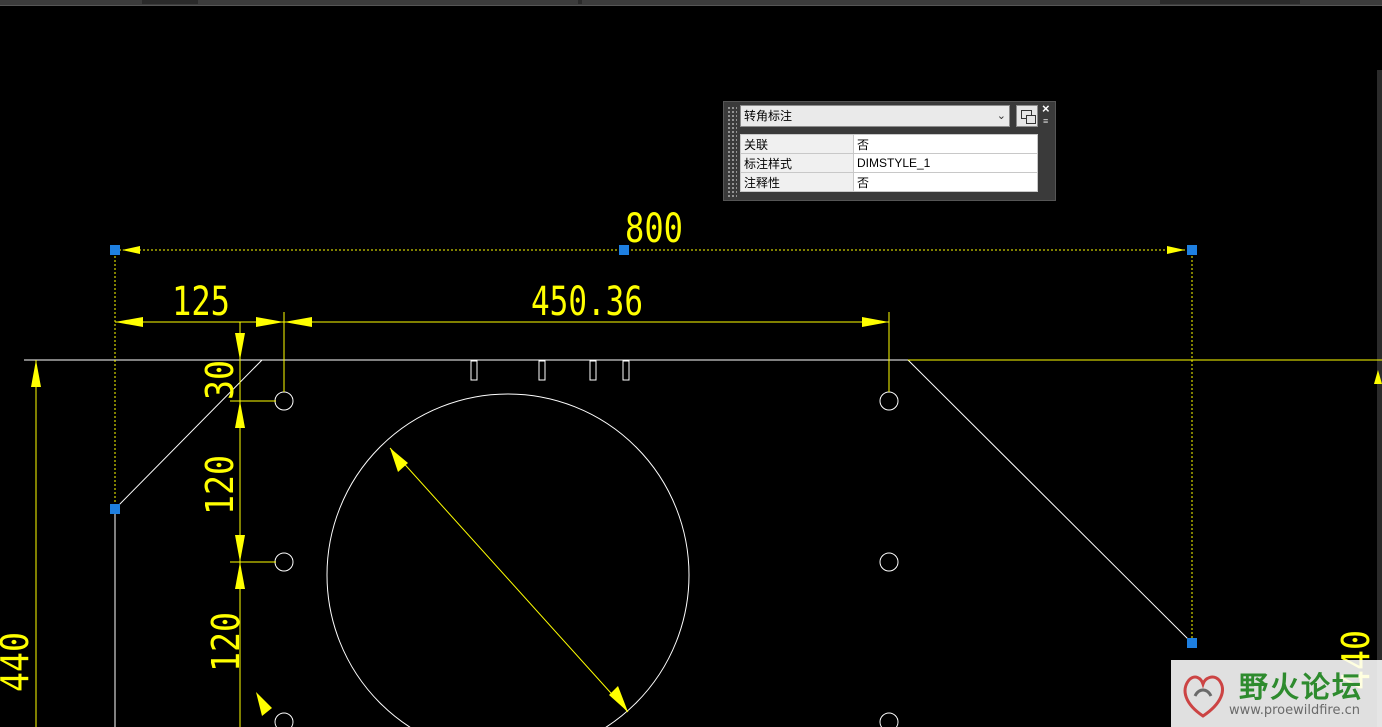 The height and width of the screenshot is (727, 1382). I want to click on dim-text-pitch-1: 120, so click(220, 485).